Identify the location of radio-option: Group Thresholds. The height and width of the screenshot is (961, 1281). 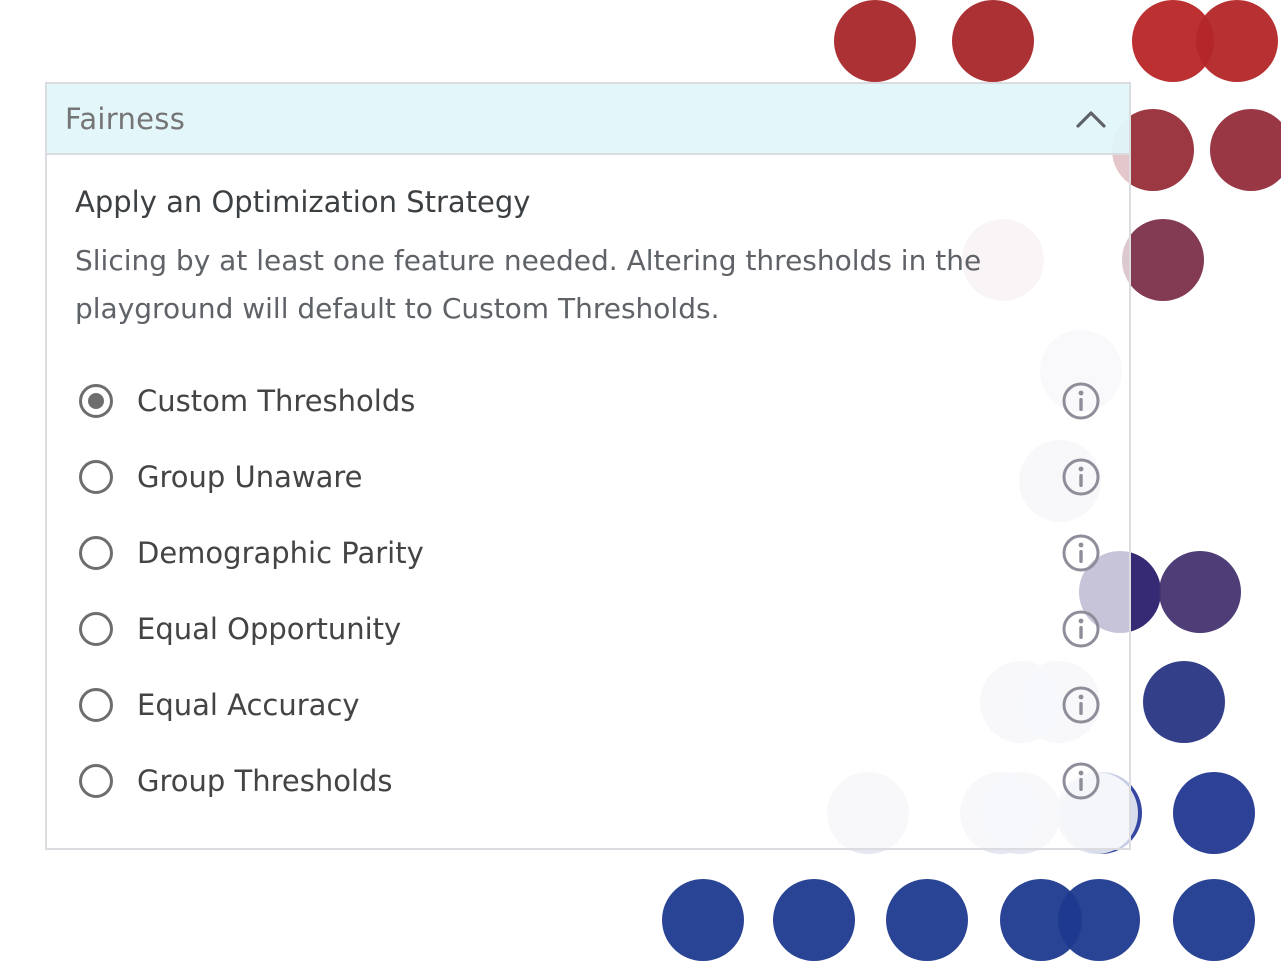
(234, 781).